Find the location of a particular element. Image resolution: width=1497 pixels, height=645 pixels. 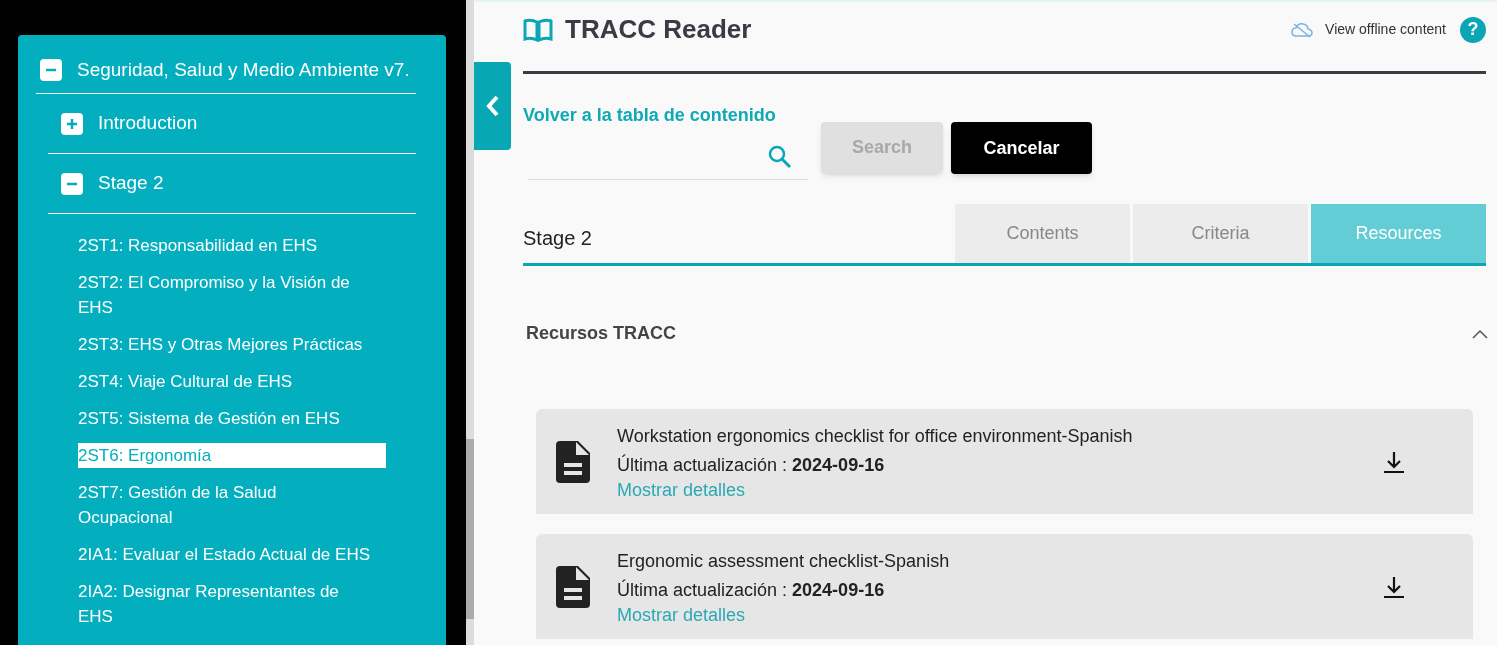

help-button: ? is located at coordinates (1473, 29).